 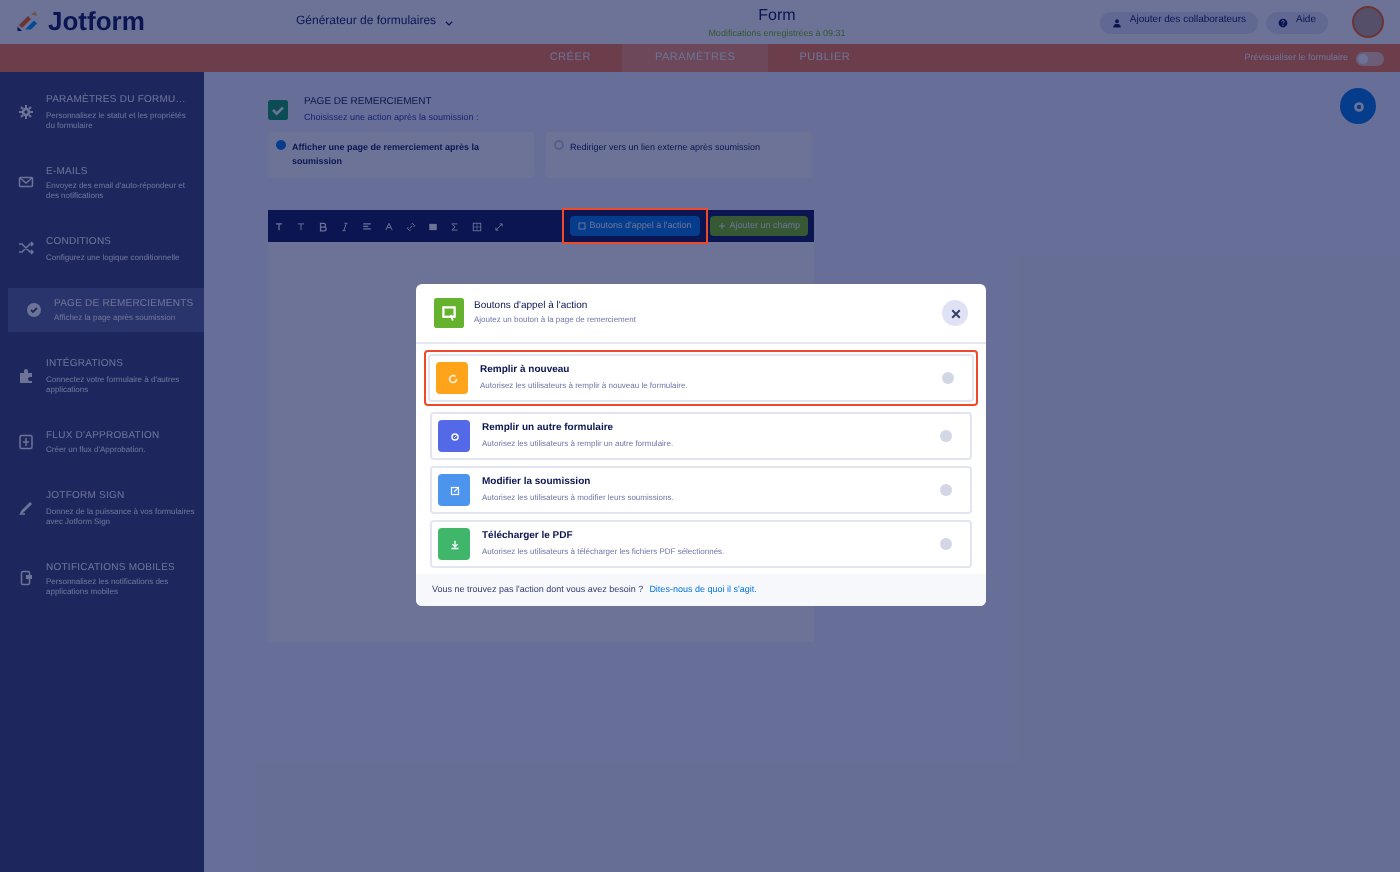 I want to click on logo-text: Jotform, so click(x=96, y=22).